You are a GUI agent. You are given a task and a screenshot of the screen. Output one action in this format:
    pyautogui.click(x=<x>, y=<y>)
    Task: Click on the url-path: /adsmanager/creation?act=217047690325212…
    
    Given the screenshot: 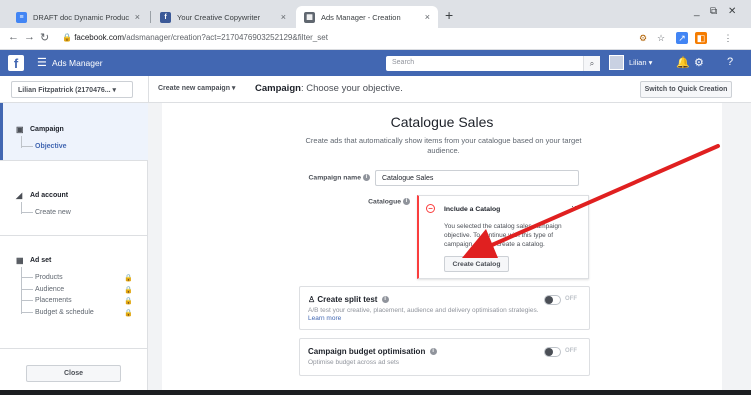 What is the action you would take?
    pyautogui.click(x=226, y=37)
    